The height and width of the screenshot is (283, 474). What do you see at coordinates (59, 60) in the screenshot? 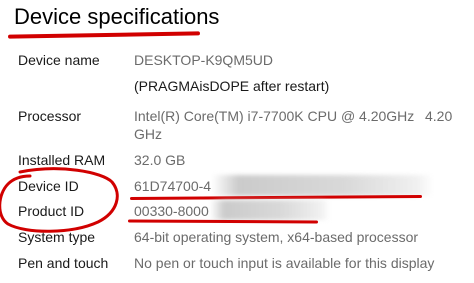
I see `device-name-label: Device name` at bounding box center [59, 60].